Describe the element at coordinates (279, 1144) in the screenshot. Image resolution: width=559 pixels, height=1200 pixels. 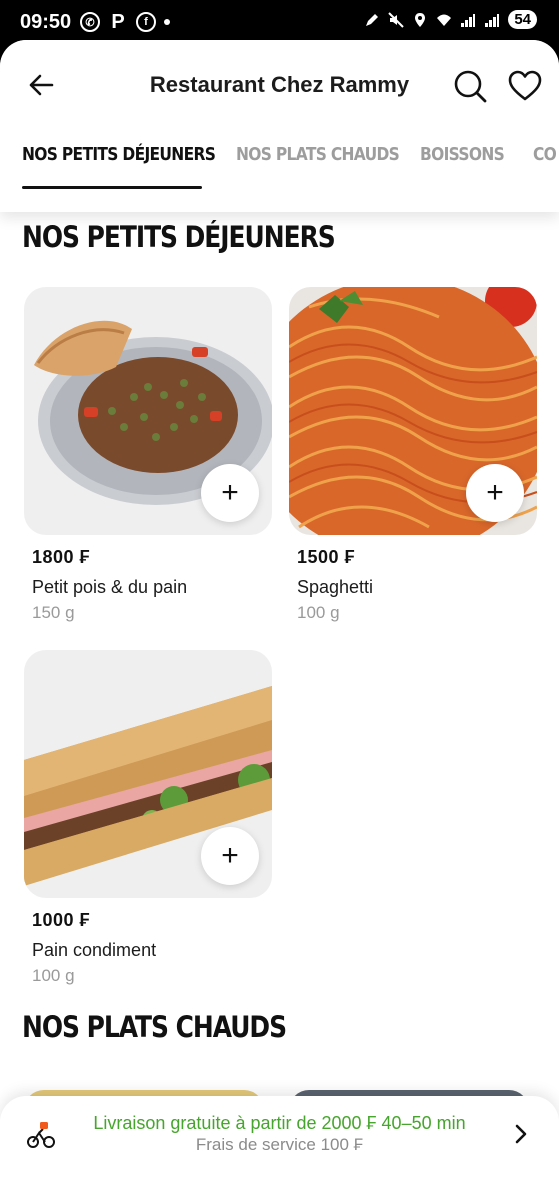
I see `service-fee: Frais de service 100 ₣` at that location.